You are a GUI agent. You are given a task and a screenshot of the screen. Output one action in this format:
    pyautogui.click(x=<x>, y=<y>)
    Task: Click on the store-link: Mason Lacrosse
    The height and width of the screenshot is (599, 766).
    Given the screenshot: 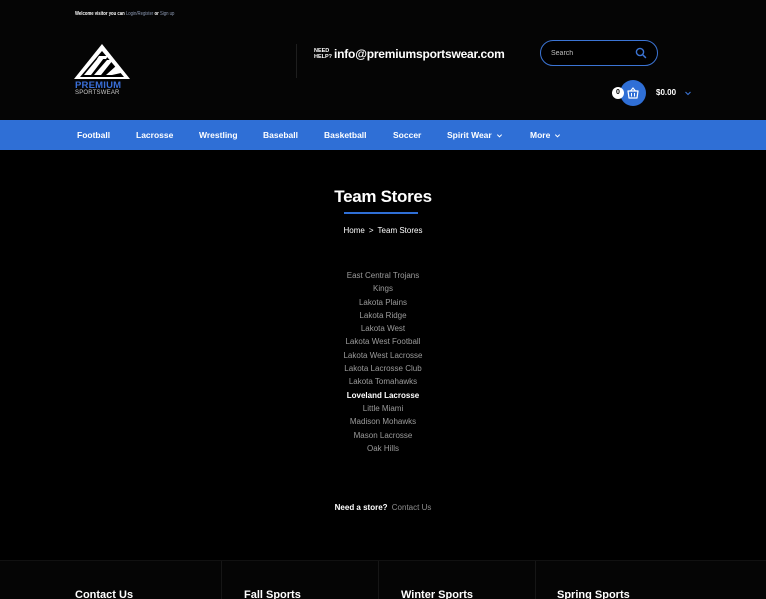 What is the action you would take?
    pyautogui.click(x=383, y=435)
    